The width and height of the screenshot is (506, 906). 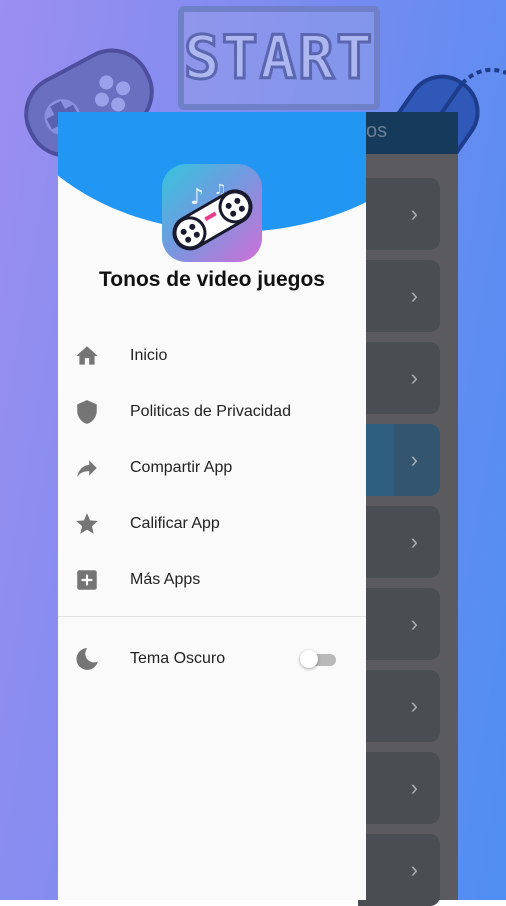 What do you see at coordinates (87, 580) in the screenshot?
I see `add-box-icon` at bounding box center [87, 580].